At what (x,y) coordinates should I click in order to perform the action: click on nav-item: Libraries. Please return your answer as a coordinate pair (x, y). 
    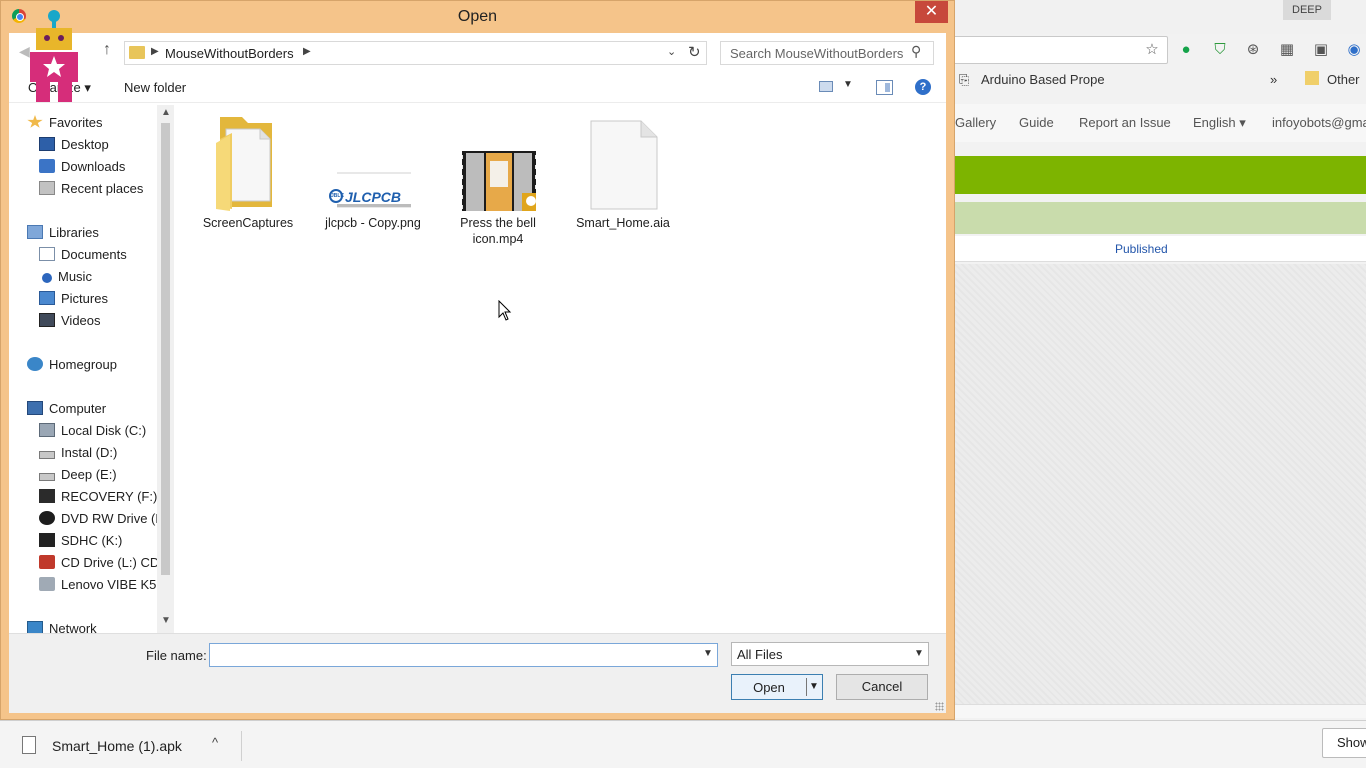
    Looking at the image, I should click on (63, 235).